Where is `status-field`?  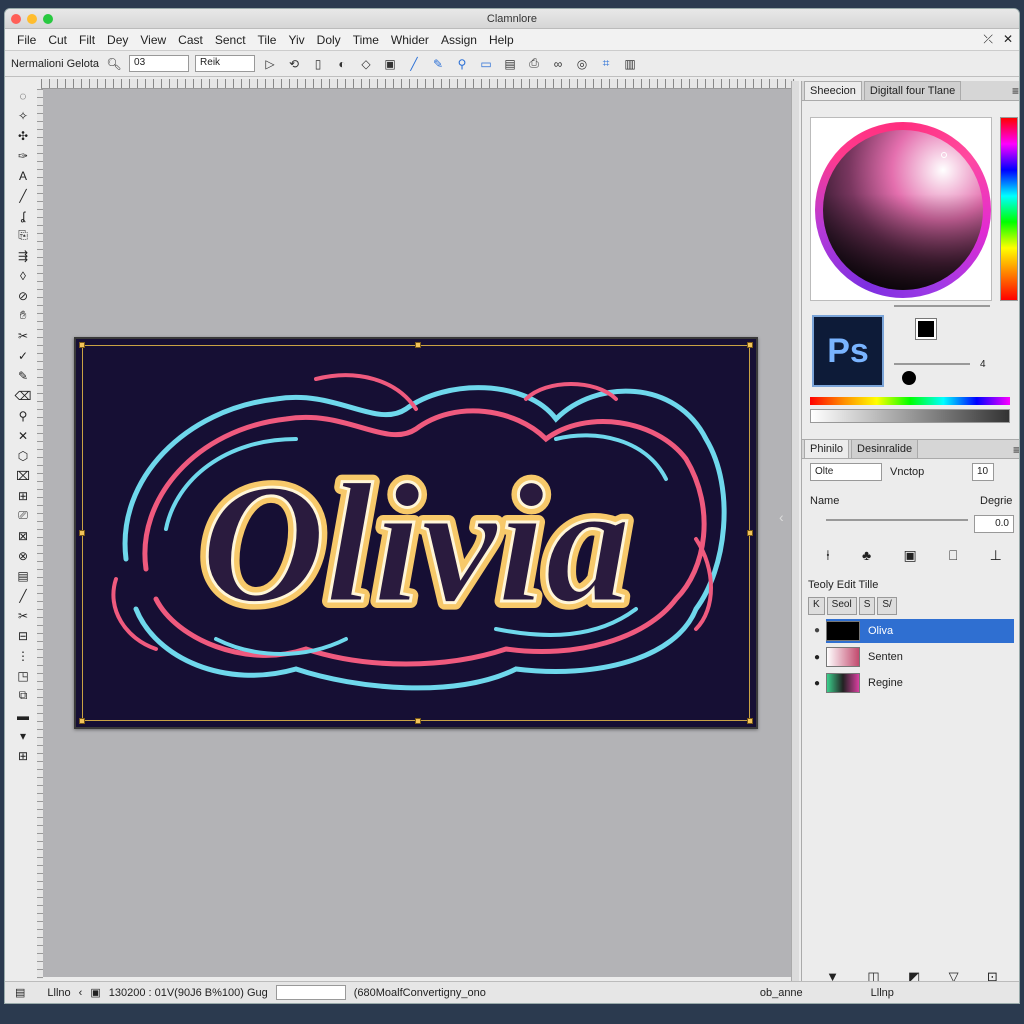 status-field is located at coordinates (310, 992).